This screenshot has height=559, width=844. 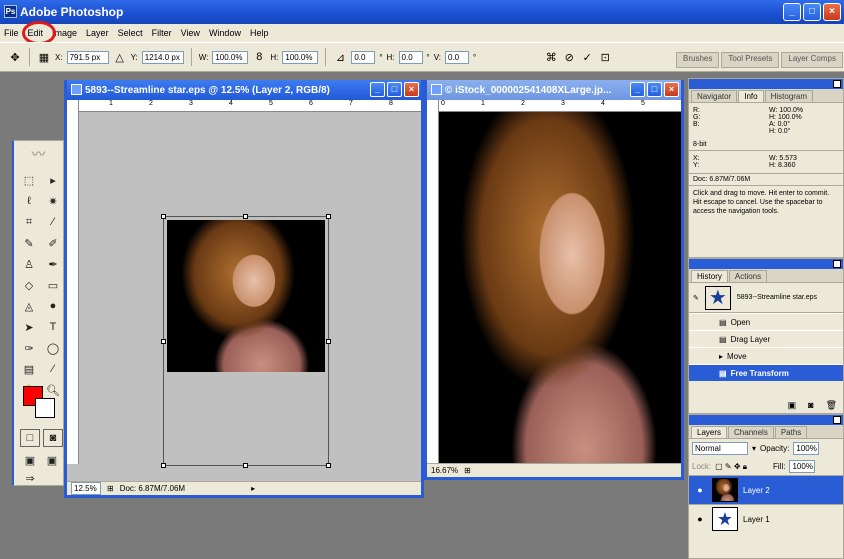 What do you see at coordinates (29, 327) in the screenshot?
I see `path-select-icon: ➤` at bounding box center [29, 327].